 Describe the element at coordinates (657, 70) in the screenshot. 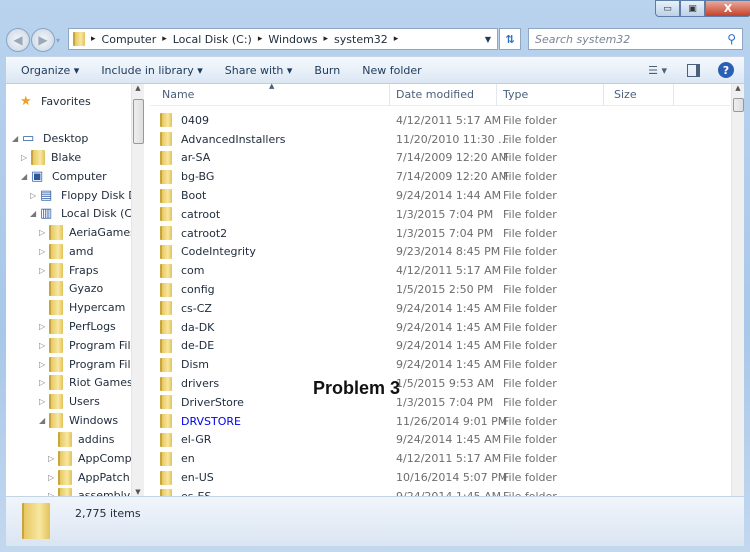

I see `view-options-icon: ☰ ▾` at that location.